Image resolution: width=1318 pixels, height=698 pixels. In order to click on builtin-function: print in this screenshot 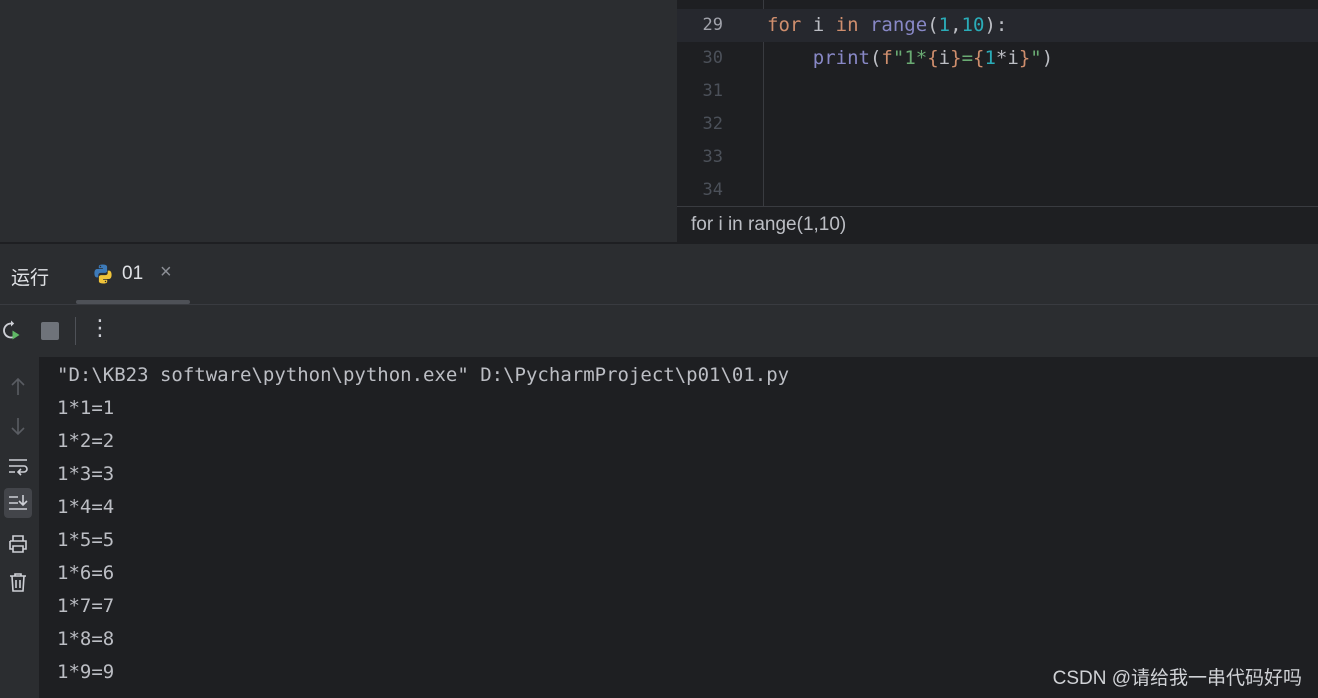, I will do `click(841, 58)`.